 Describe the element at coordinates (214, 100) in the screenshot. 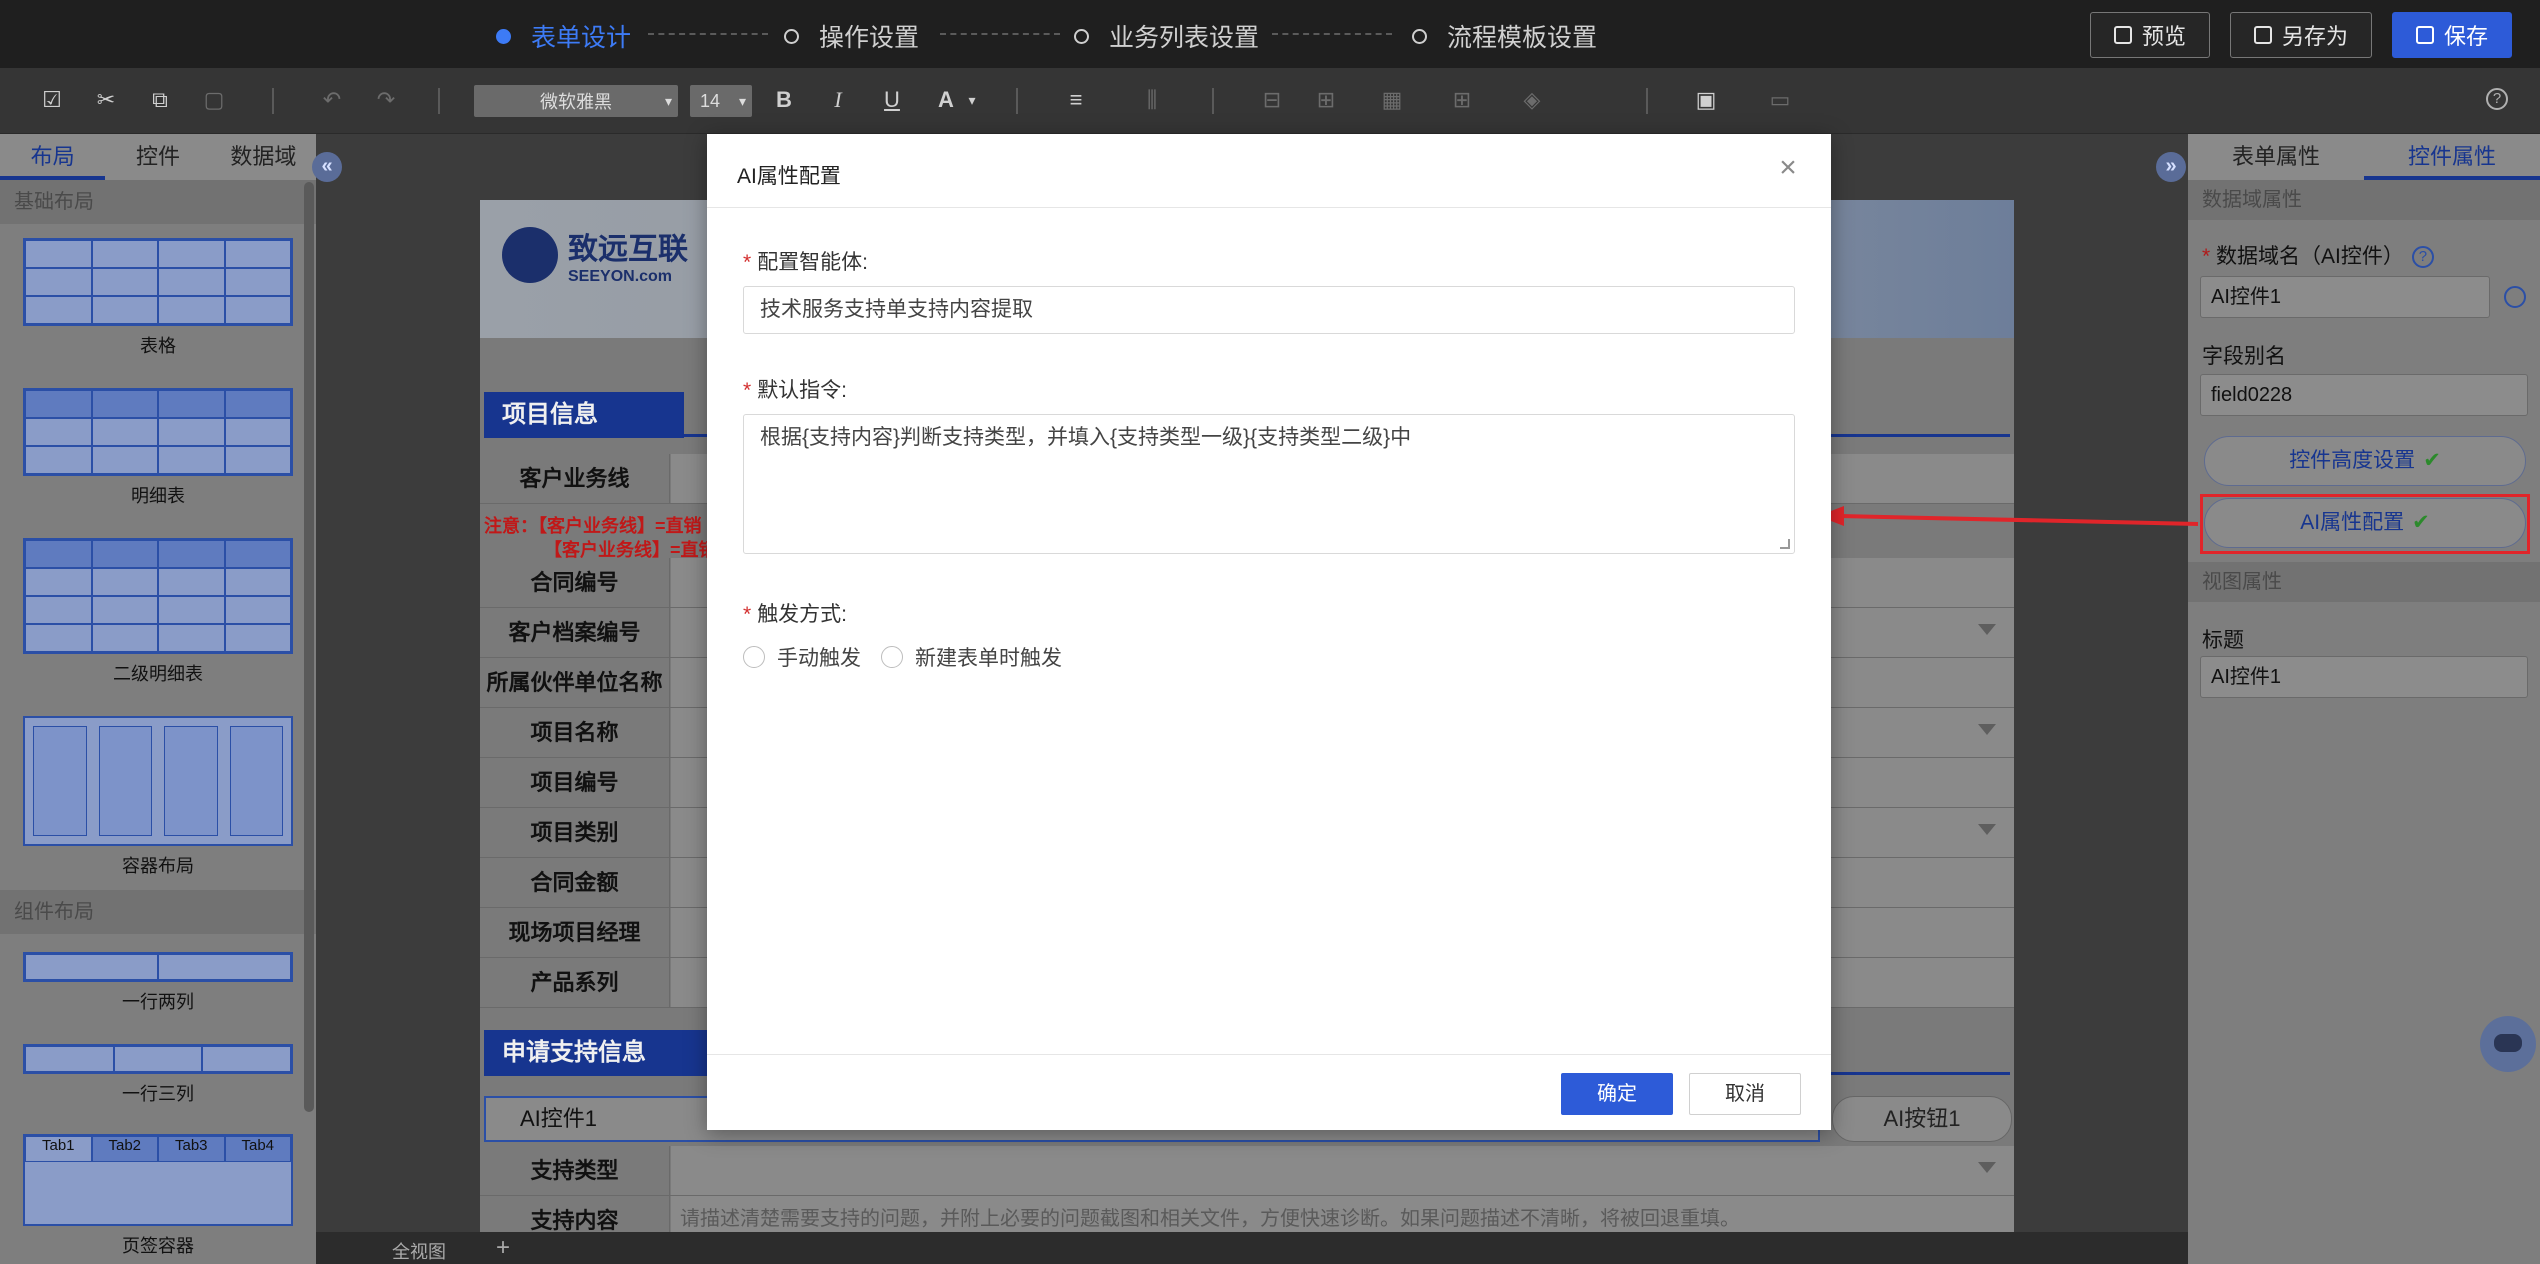

I see `paste-icon: ▢` at that location.